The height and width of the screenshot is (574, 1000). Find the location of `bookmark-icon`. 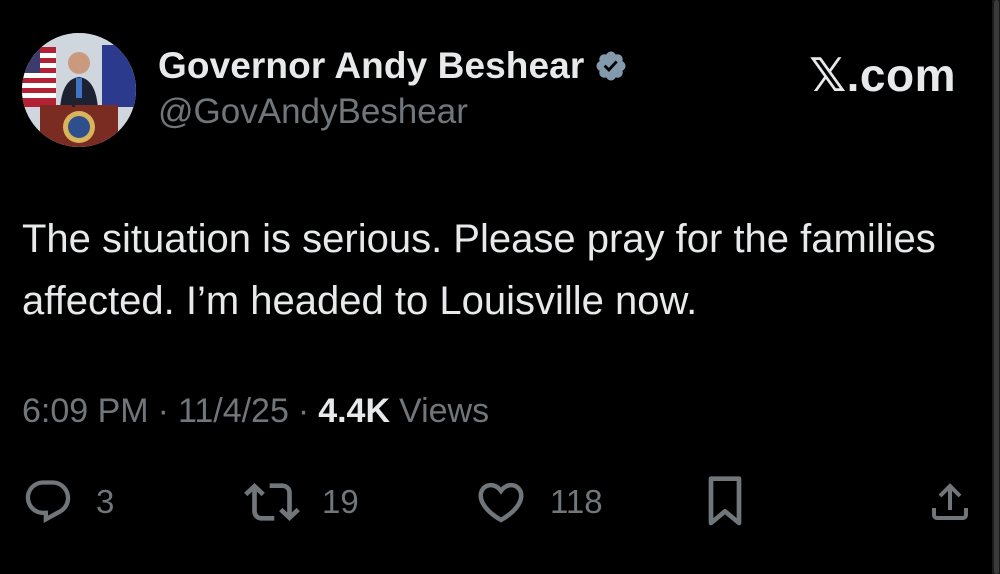

bookmark-icon is located at coordinates (725, 501).